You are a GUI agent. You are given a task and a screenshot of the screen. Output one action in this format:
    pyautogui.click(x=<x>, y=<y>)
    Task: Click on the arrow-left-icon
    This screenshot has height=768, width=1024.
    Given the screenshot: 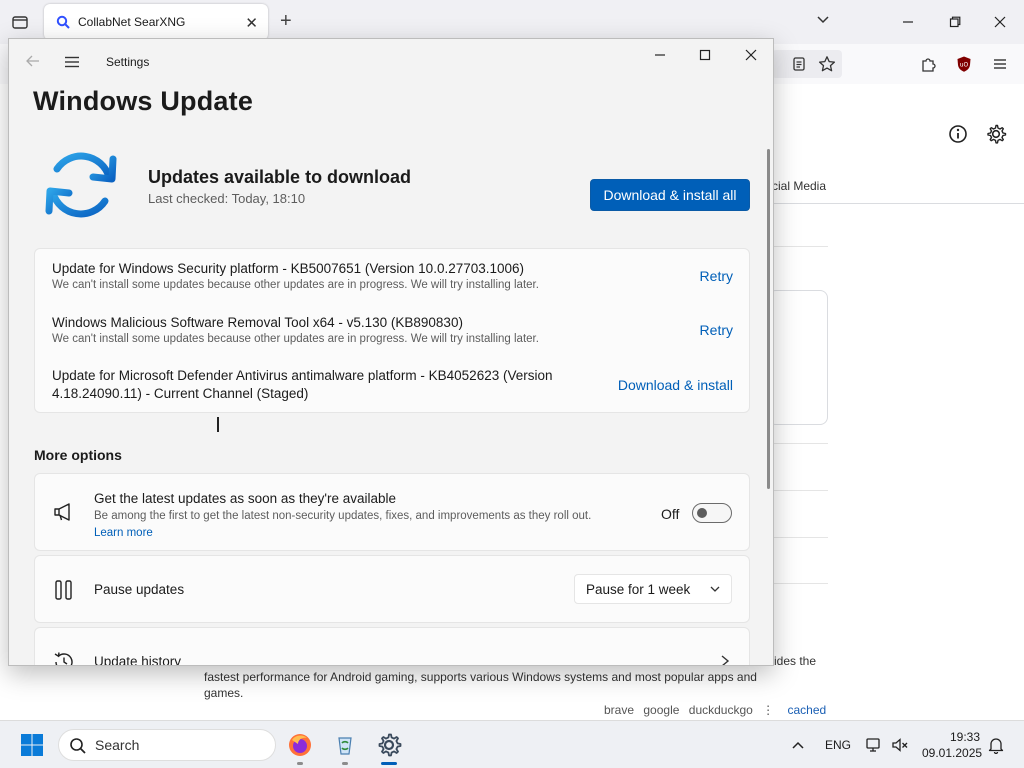 What is the action you would take?
    pyautogui.click(x=32, y=61)
    